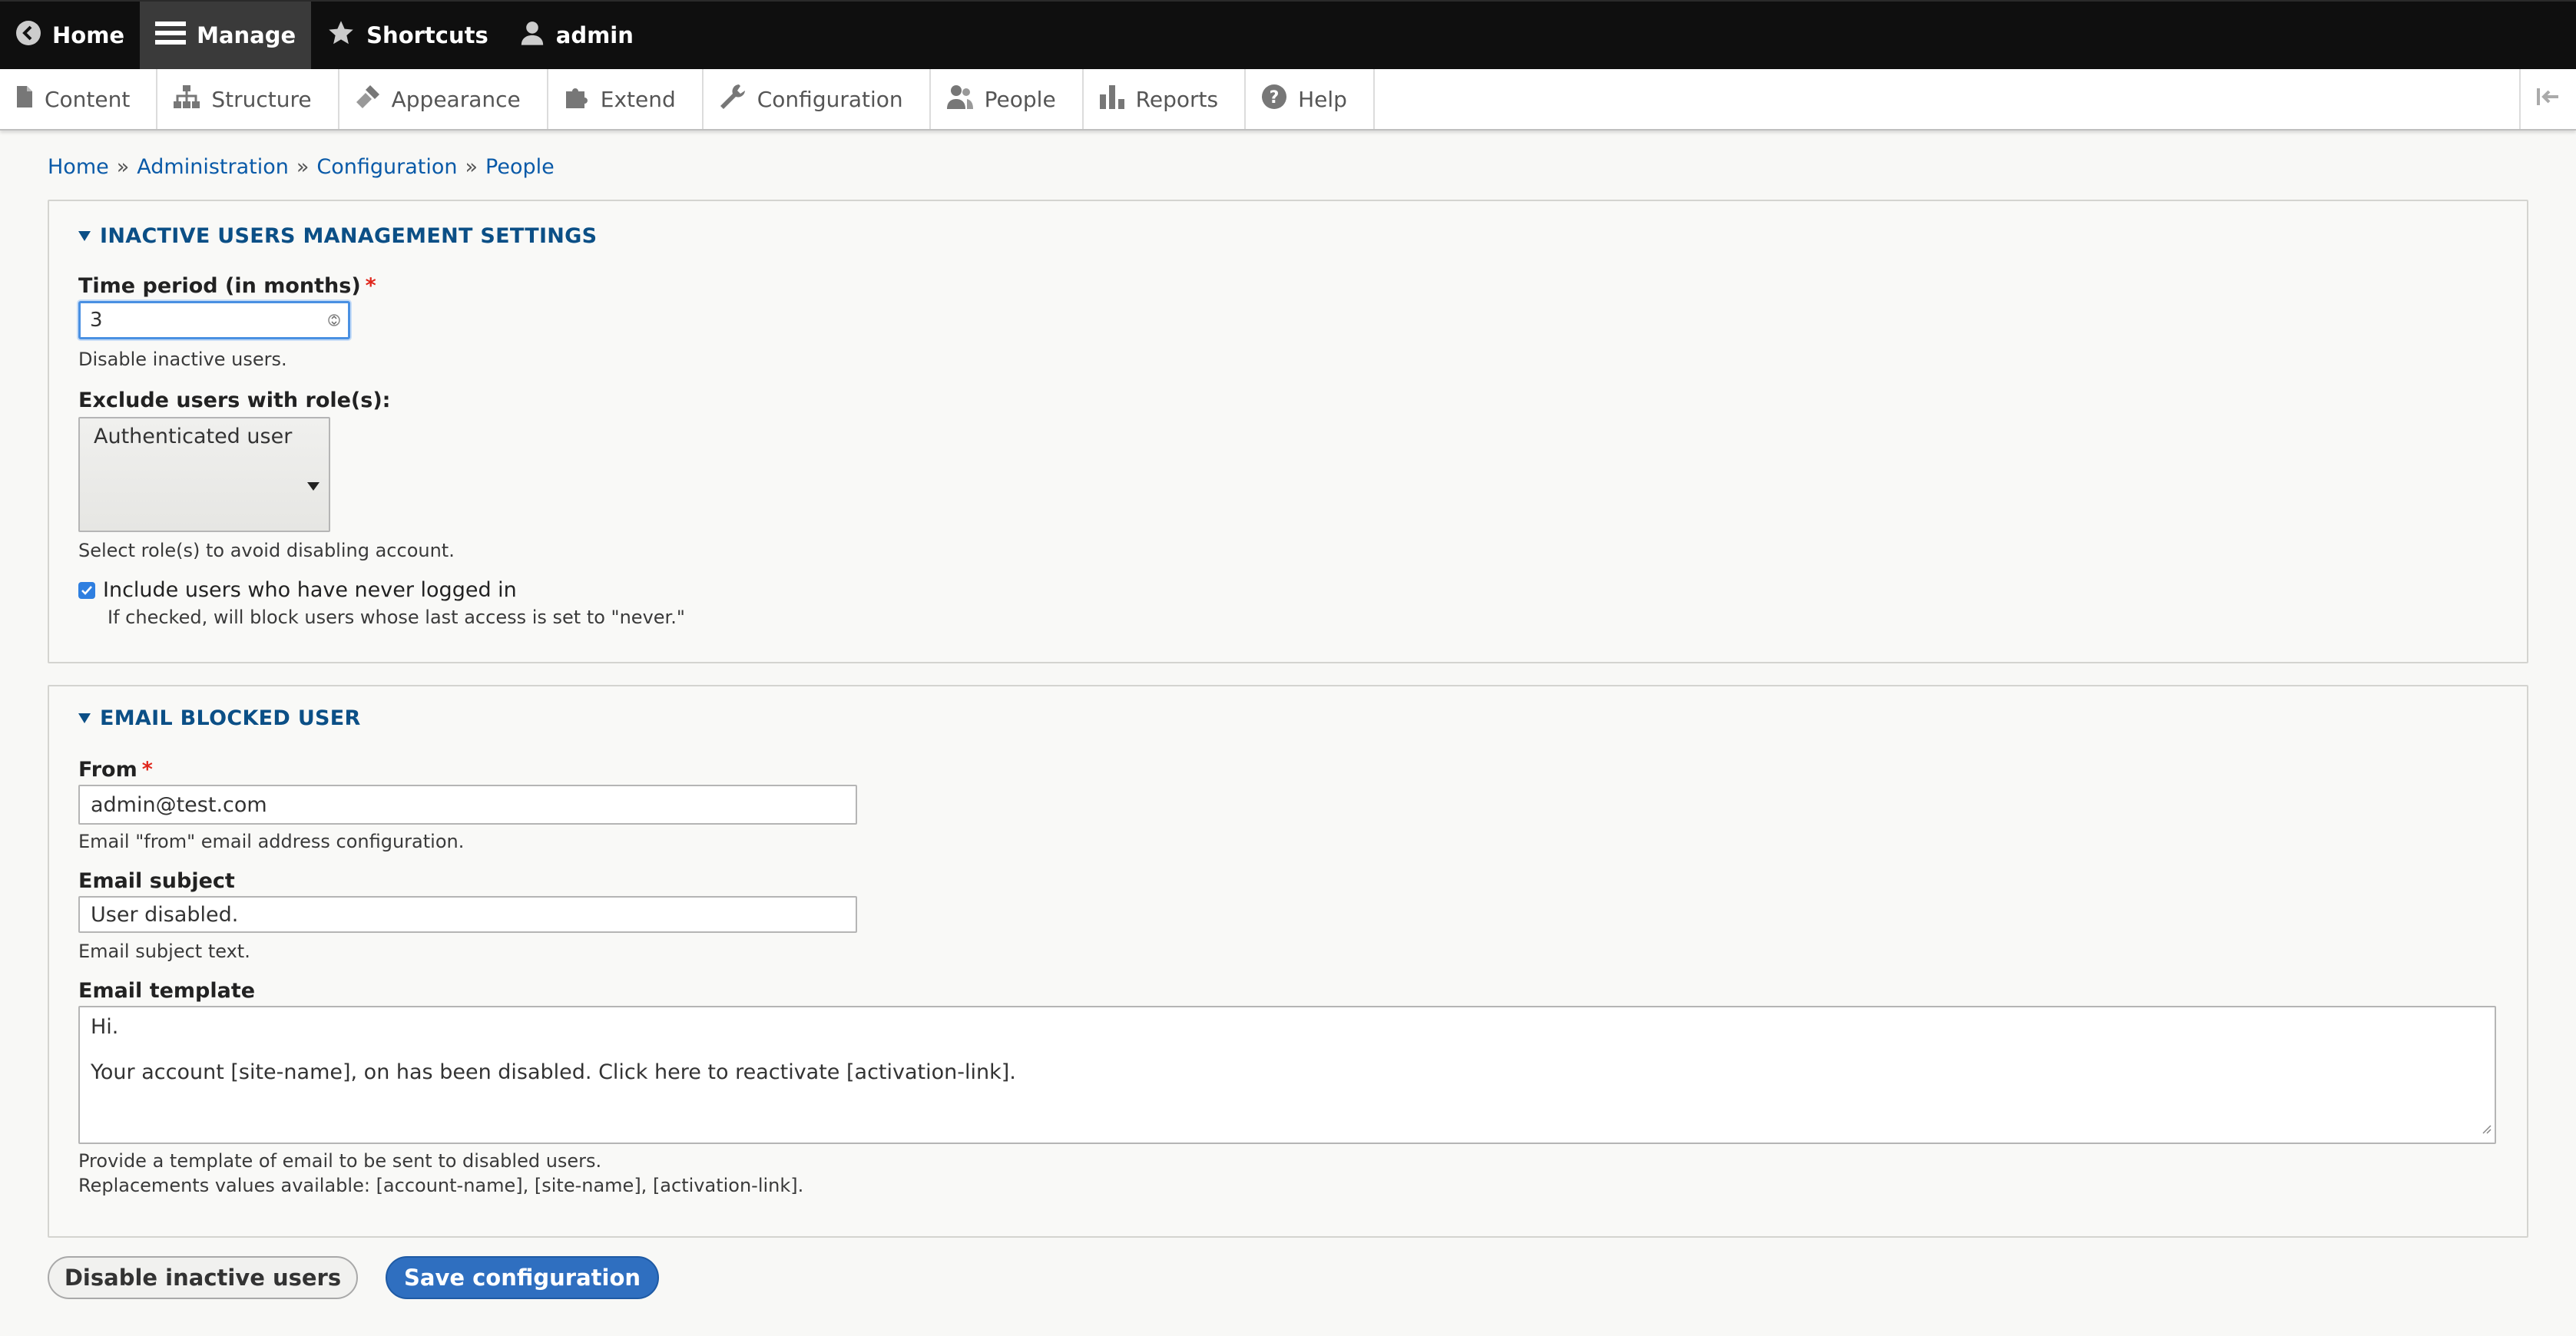 The width and height of the screenshot is (2576, 1336). Describe the element at coordinates (219, 286) in the screenshot. I see `time-period-label-text: Time period (in months)` at that location.